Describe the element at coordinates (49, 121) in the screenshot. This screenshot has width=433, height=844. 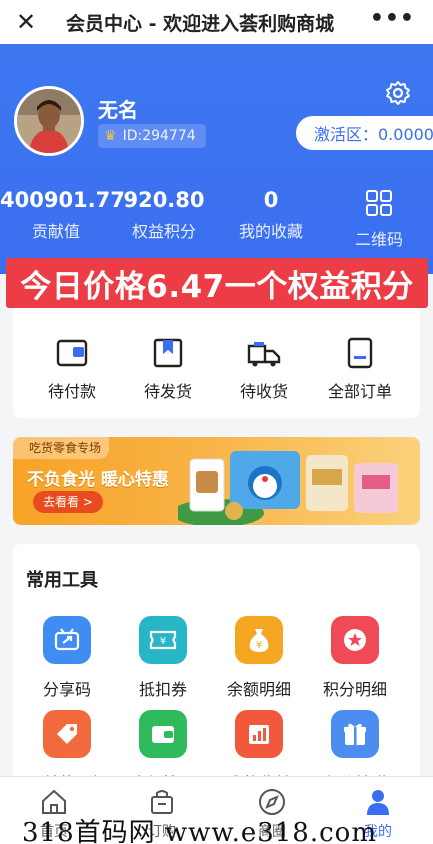
I see `avatar` at that location.